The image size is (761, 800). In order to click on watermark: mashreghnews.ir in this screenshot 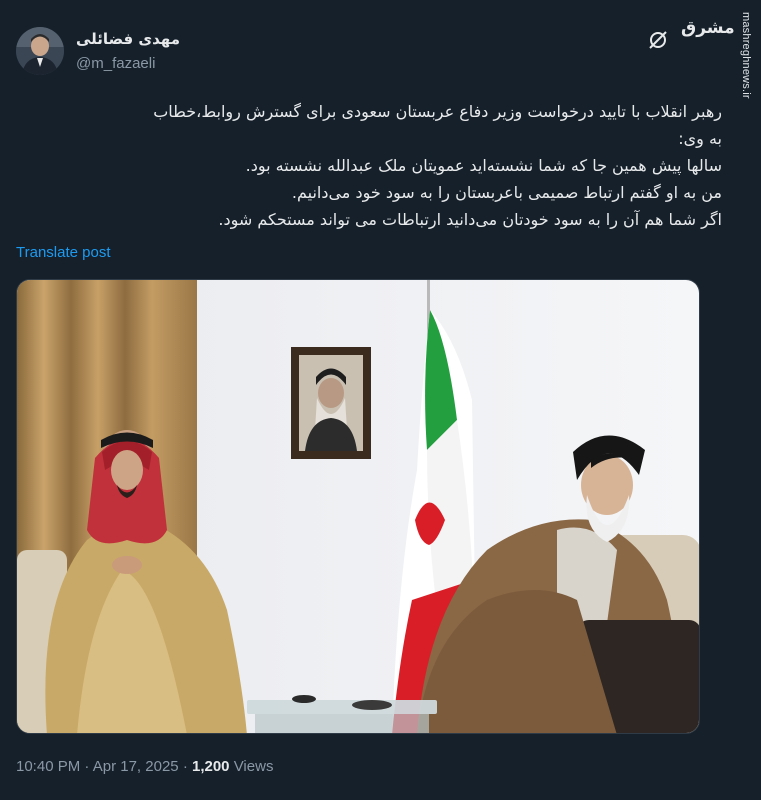, I will do `click(746, 55)`.